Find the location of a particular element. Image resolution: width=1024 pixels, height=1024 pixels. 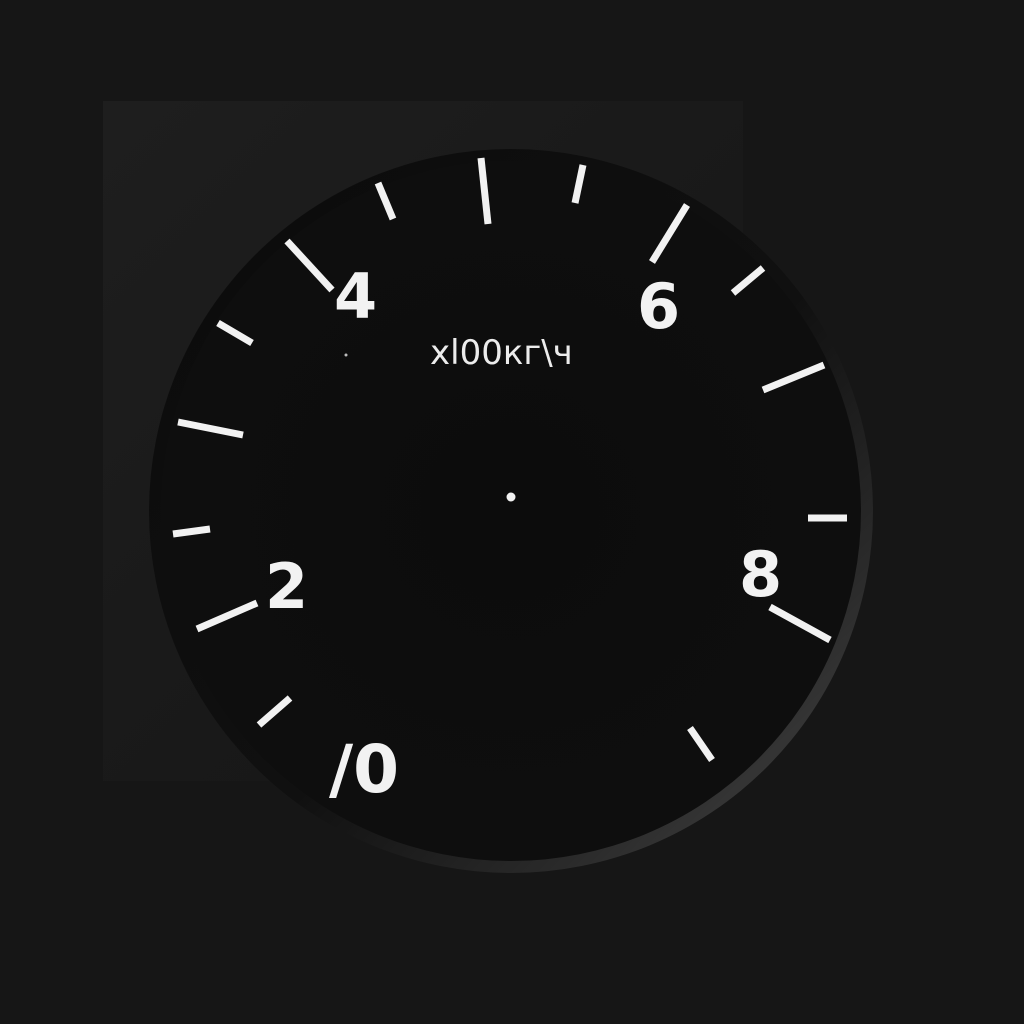

scale-label-8: 8 is located at coordinates (760, 574).